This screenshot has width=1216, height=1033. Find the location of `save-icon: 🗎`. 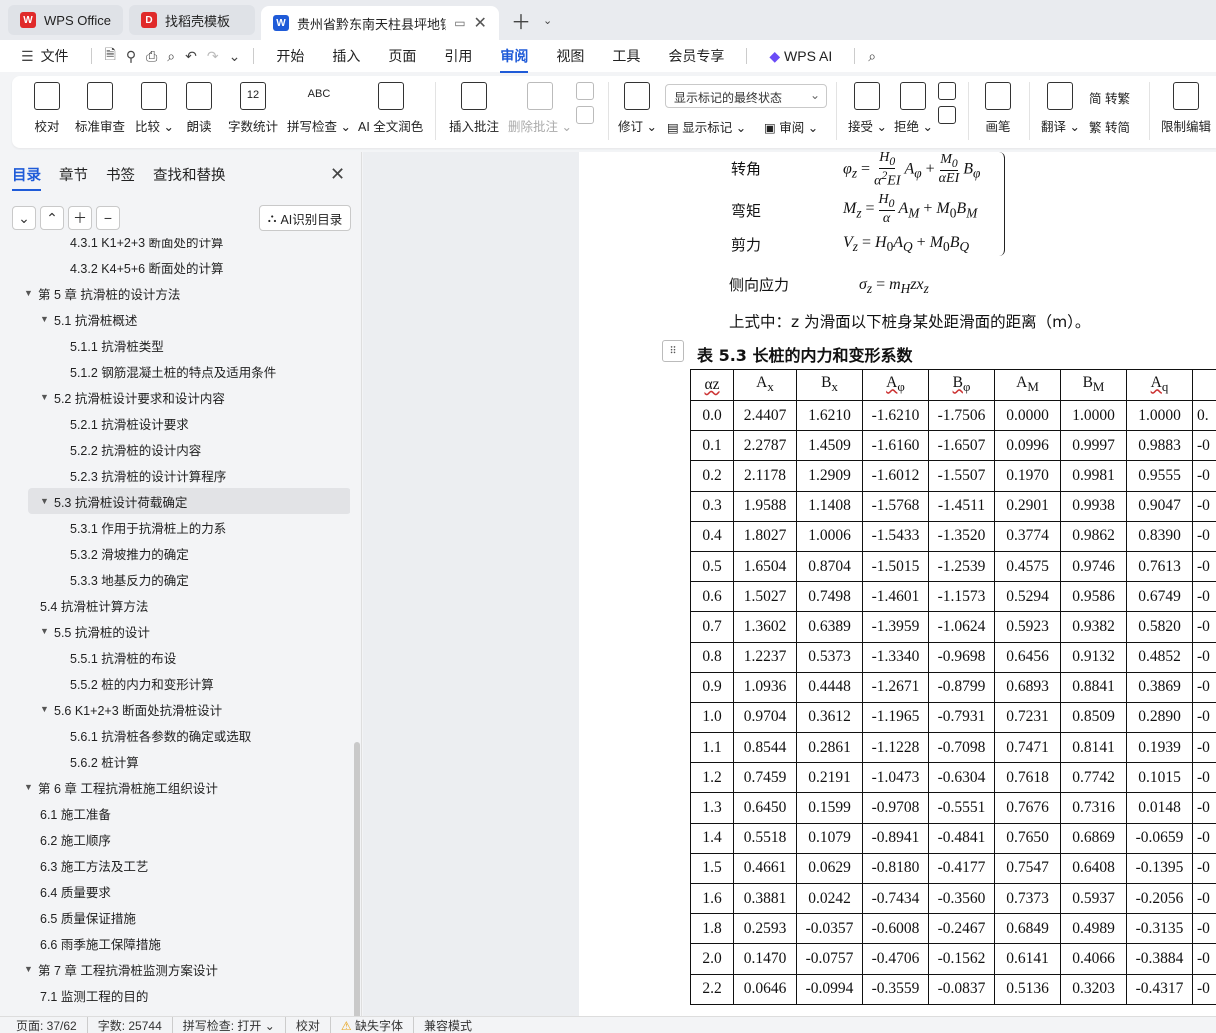

save-icon: 🗎 is located at coordinates (110, 56).